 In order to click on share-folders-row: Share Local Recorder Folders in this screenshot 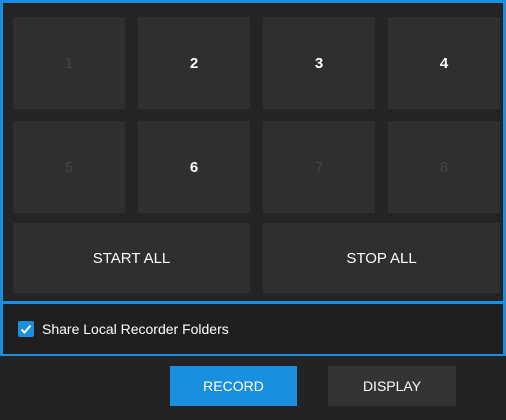, I will do `click(253, 330)`.